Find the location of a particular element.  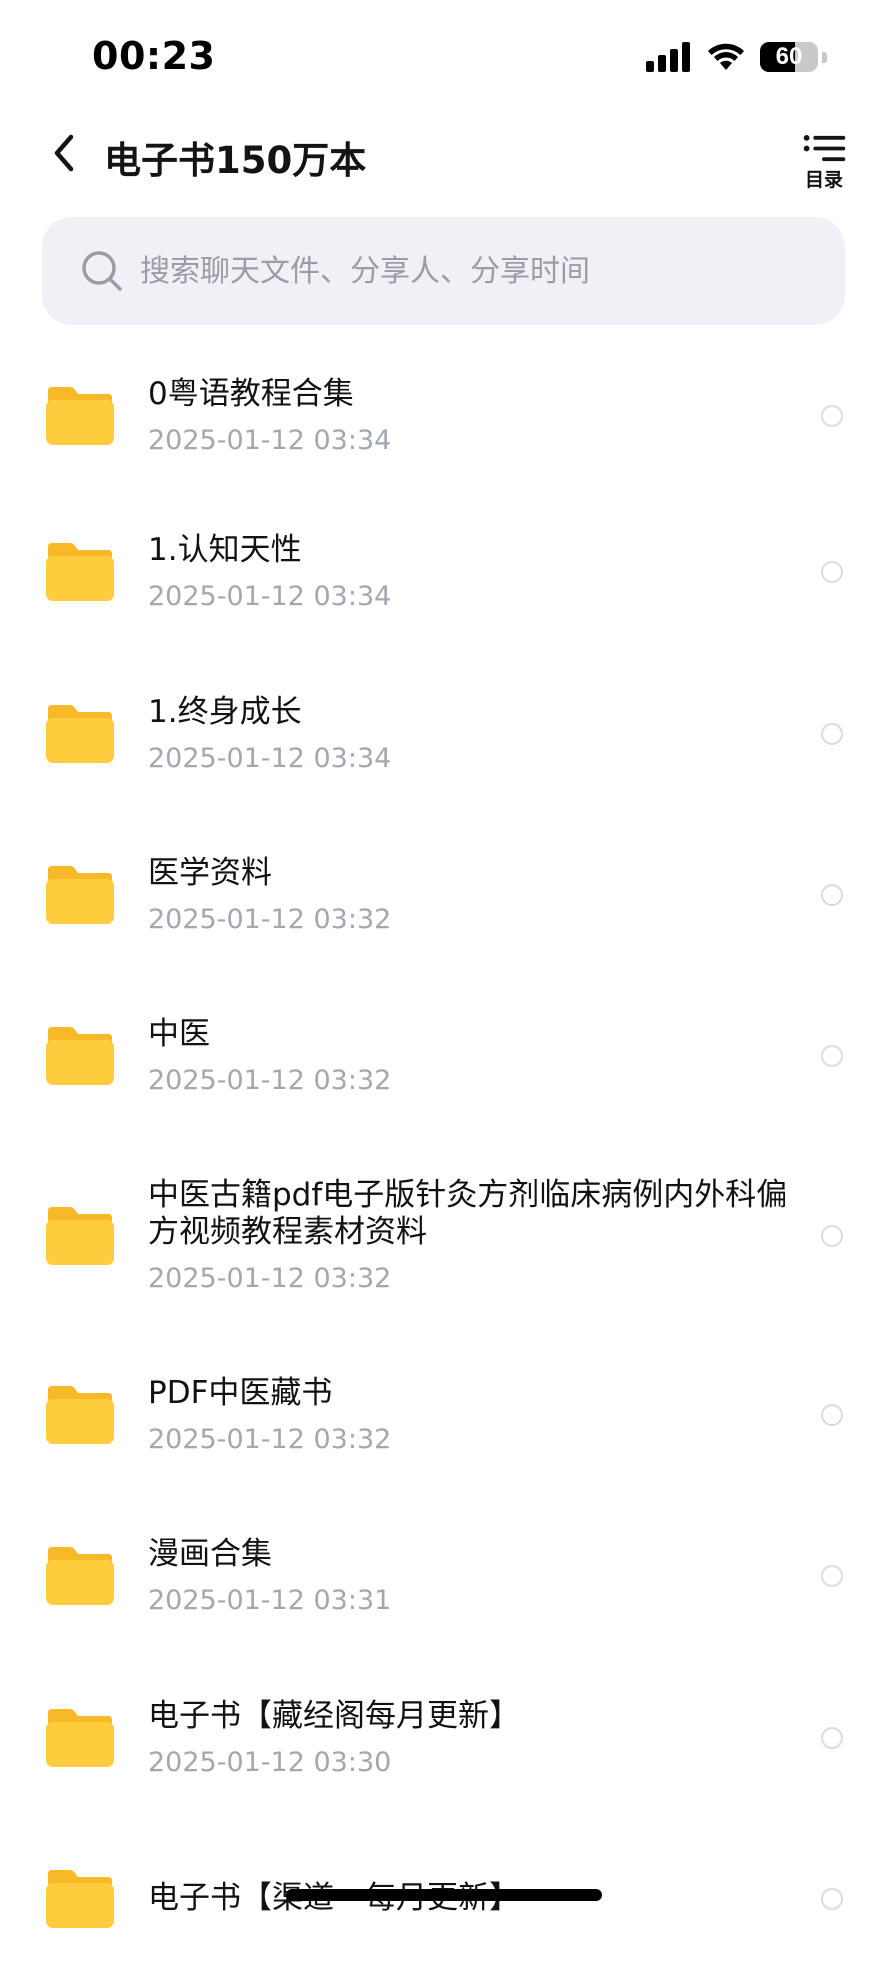

file-name: 漫画合集 is located at coordinates (210, 1554).